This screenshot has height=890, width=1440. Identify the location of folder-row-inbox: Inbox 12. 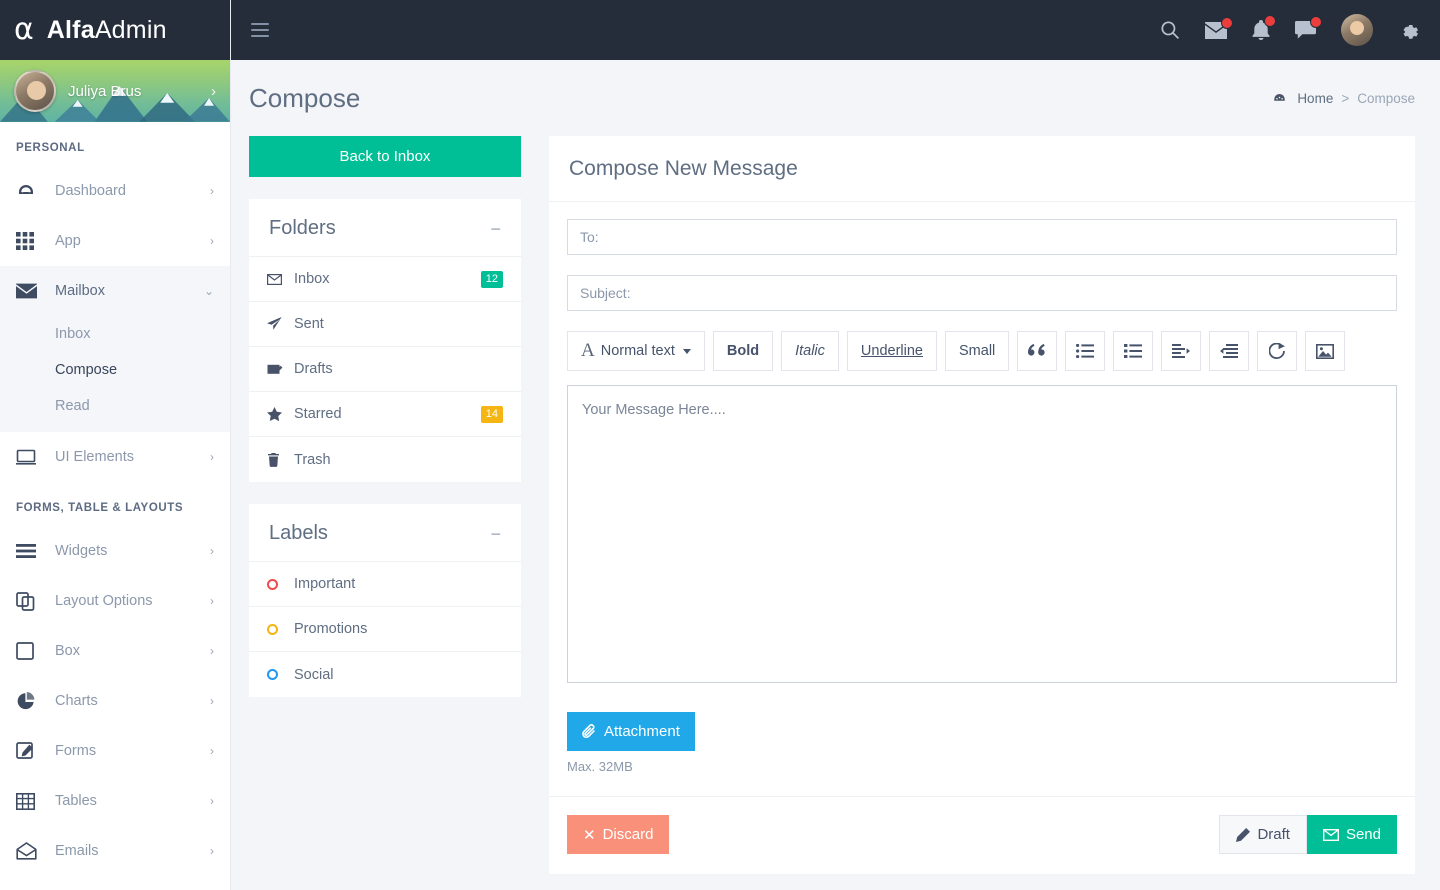
(385, 279).